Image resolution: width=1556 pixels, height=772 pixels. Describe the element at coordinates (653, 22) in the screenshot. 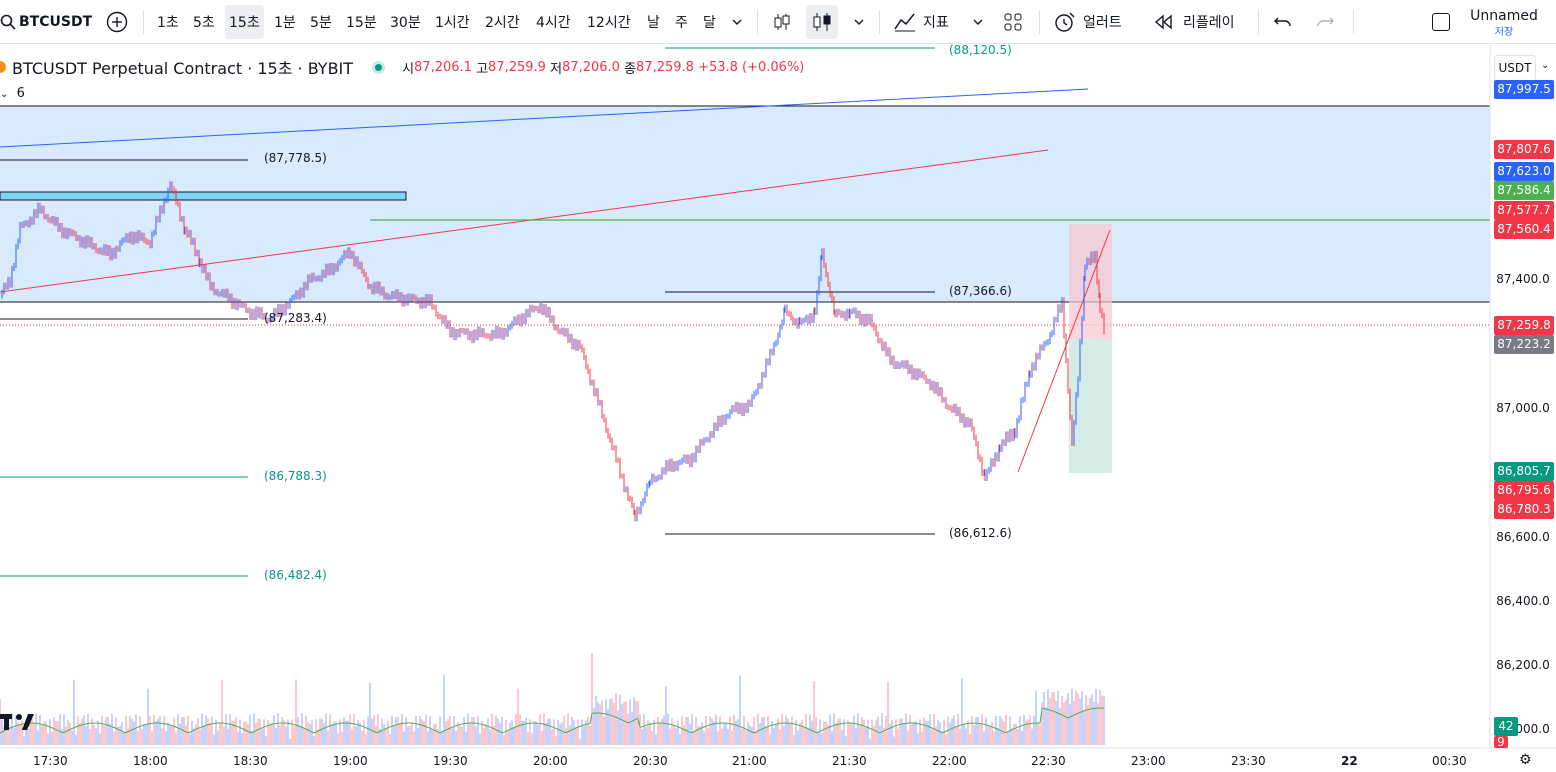

I see `interval-day: 날` at that location.